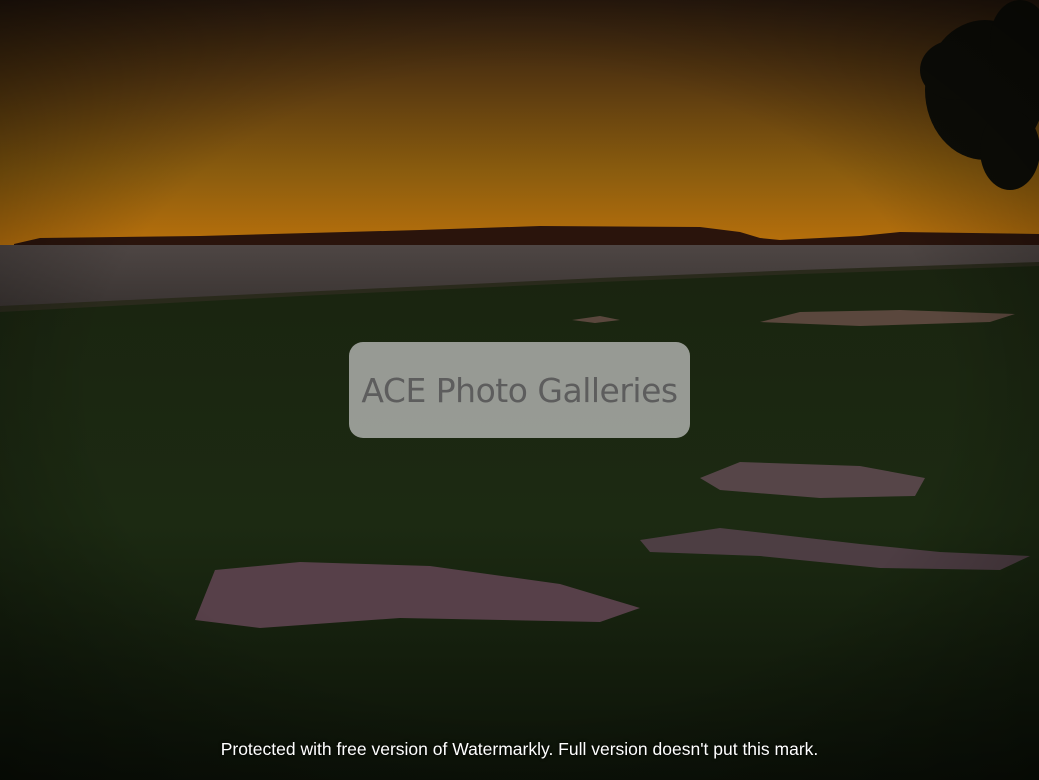 This screenshot has height=780, width=1039. I want to click on watermark-overlay: ACE Photo Galleries, so click(519, 390).